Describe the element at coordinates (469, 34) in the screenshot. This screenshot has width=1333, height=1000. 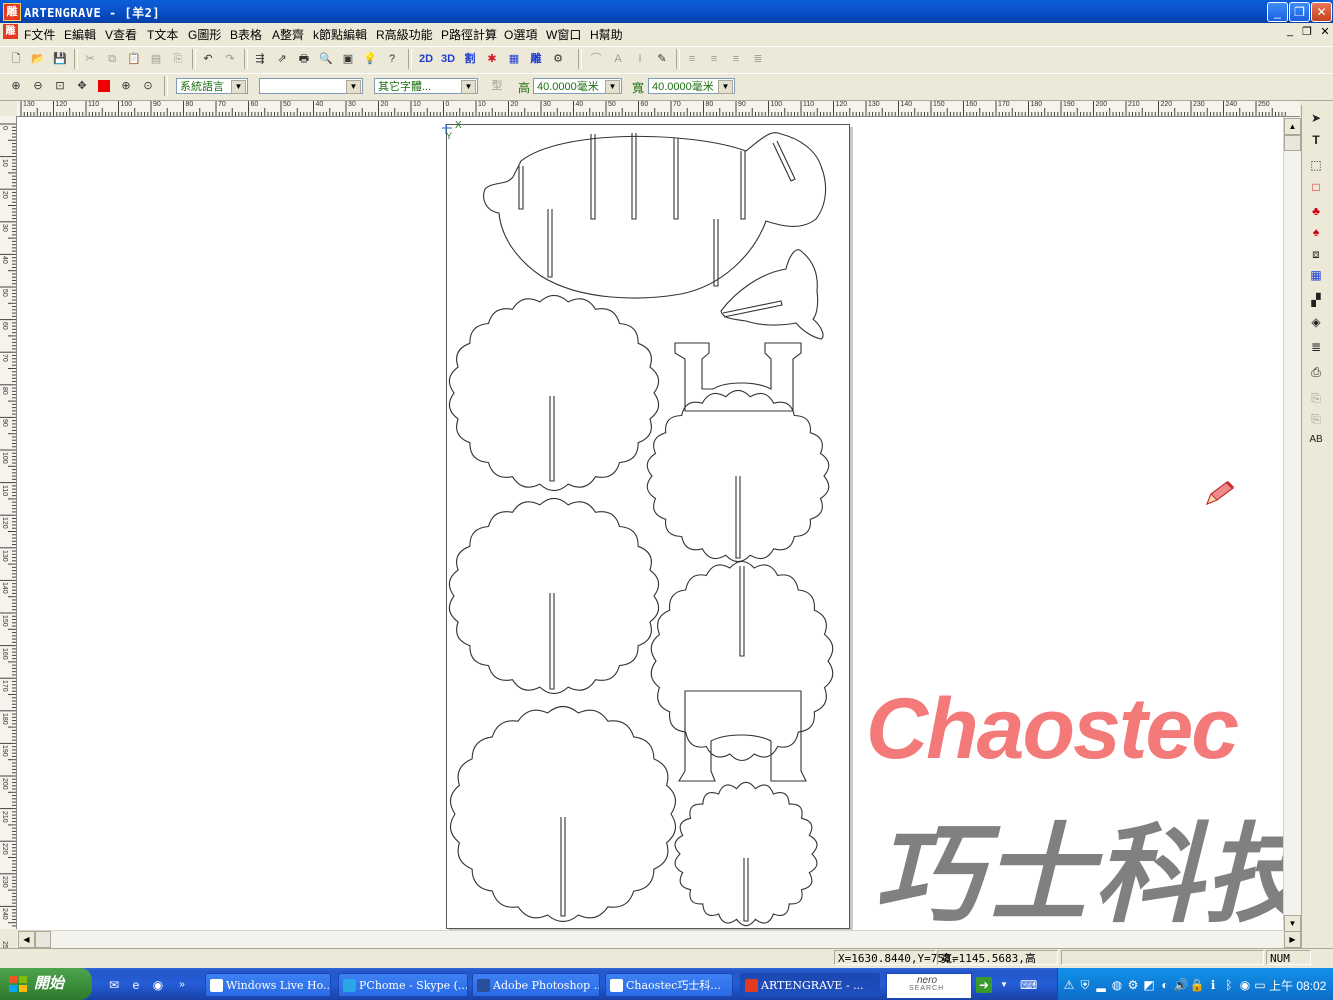
I see `menu-path-calc: P路徑計算` at that location.